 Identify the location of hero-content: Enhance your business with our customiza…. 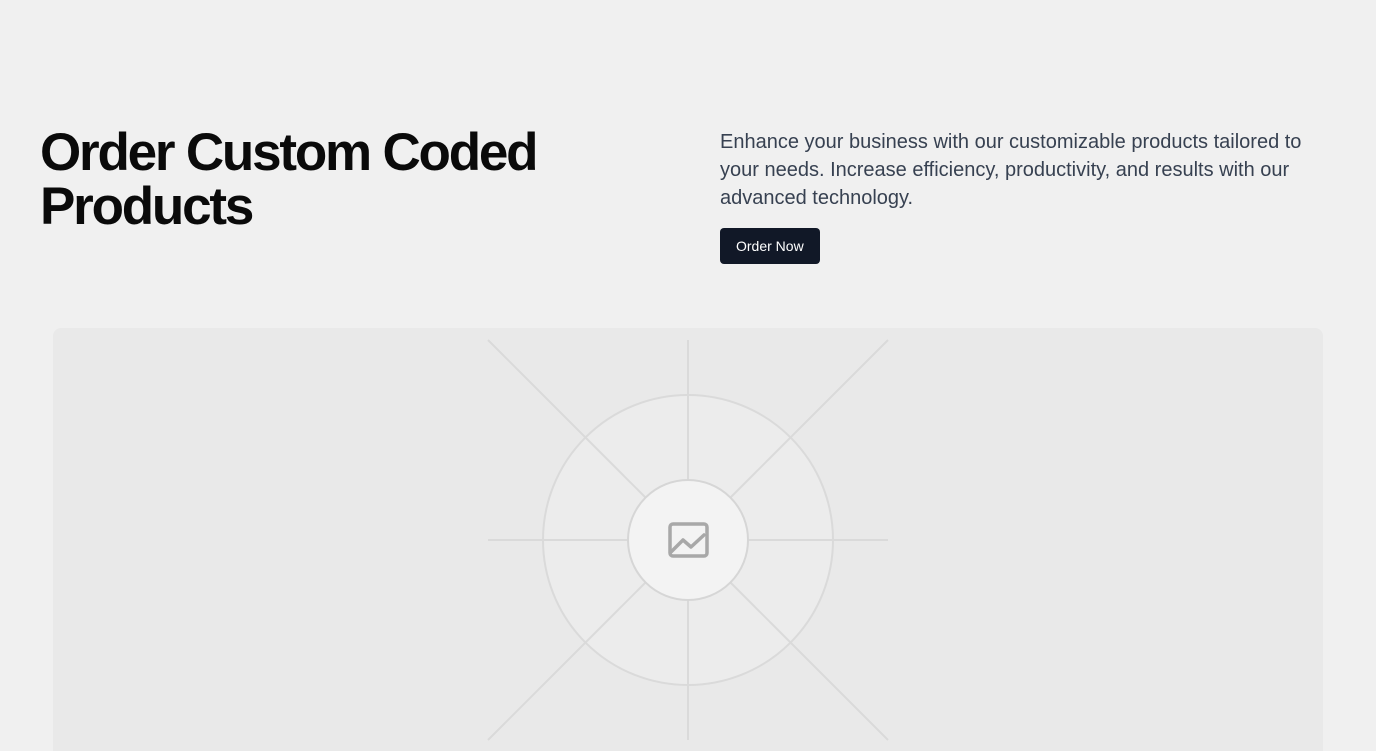
(1030, 196).